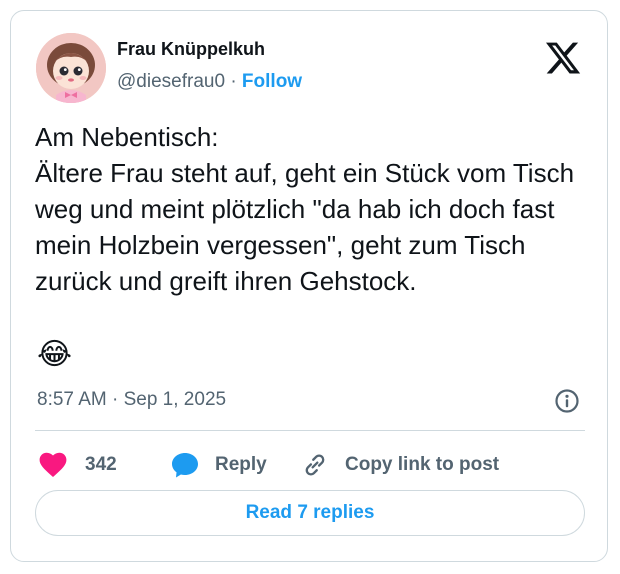 The image size is (620, 574). I want to click on speech-bubble-icon, so click(185, 465).